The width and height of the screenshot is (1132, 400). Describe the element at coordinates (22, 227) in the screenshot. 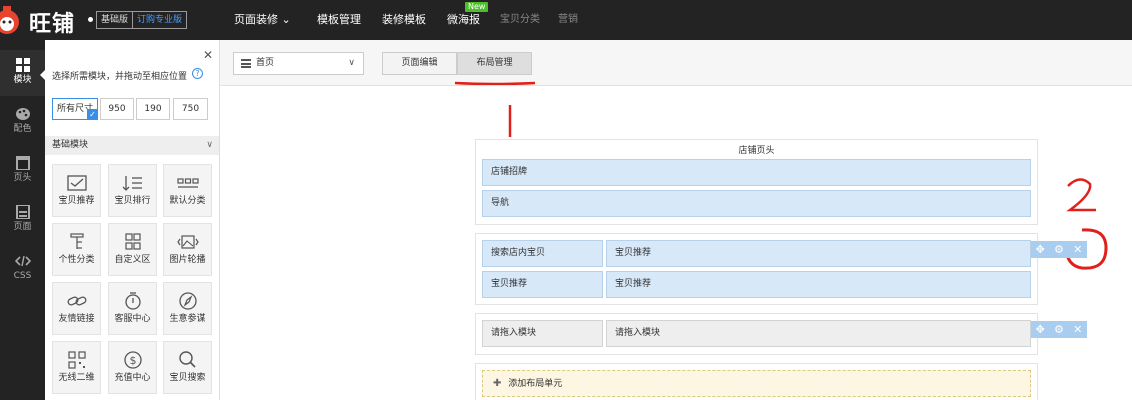

I see `sidebar-label: 页面` at that location.